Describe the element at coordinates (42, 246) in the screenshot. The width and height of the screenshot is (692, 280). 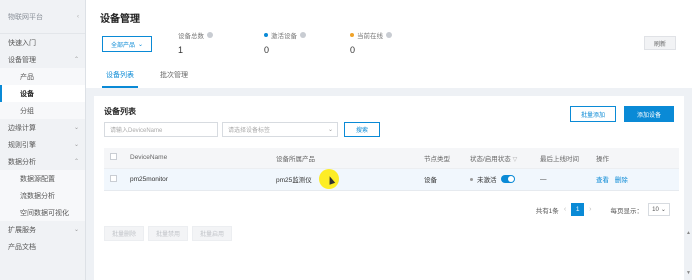
I see `sidebar-item-docs: 产品文档` at that location.